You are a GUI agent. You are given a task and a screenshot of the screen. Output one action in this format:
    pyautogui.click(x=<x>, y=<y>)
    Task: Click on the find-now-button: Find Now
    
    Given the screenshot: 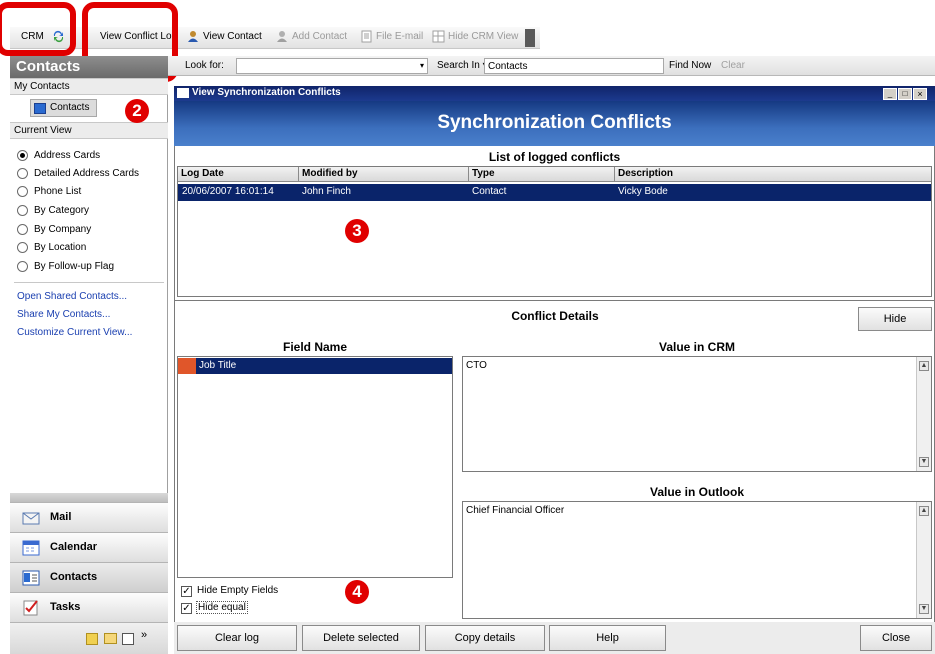 What is the action you would take?
    pyautogui.click(x=690, y=65)
    